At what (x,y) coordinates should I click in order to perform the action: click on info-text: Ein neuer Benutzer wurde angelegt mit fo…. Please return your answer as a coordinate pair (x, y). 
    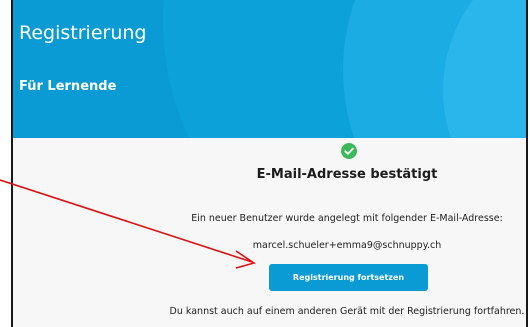
    Looking at the image, I should click on (347, 218).